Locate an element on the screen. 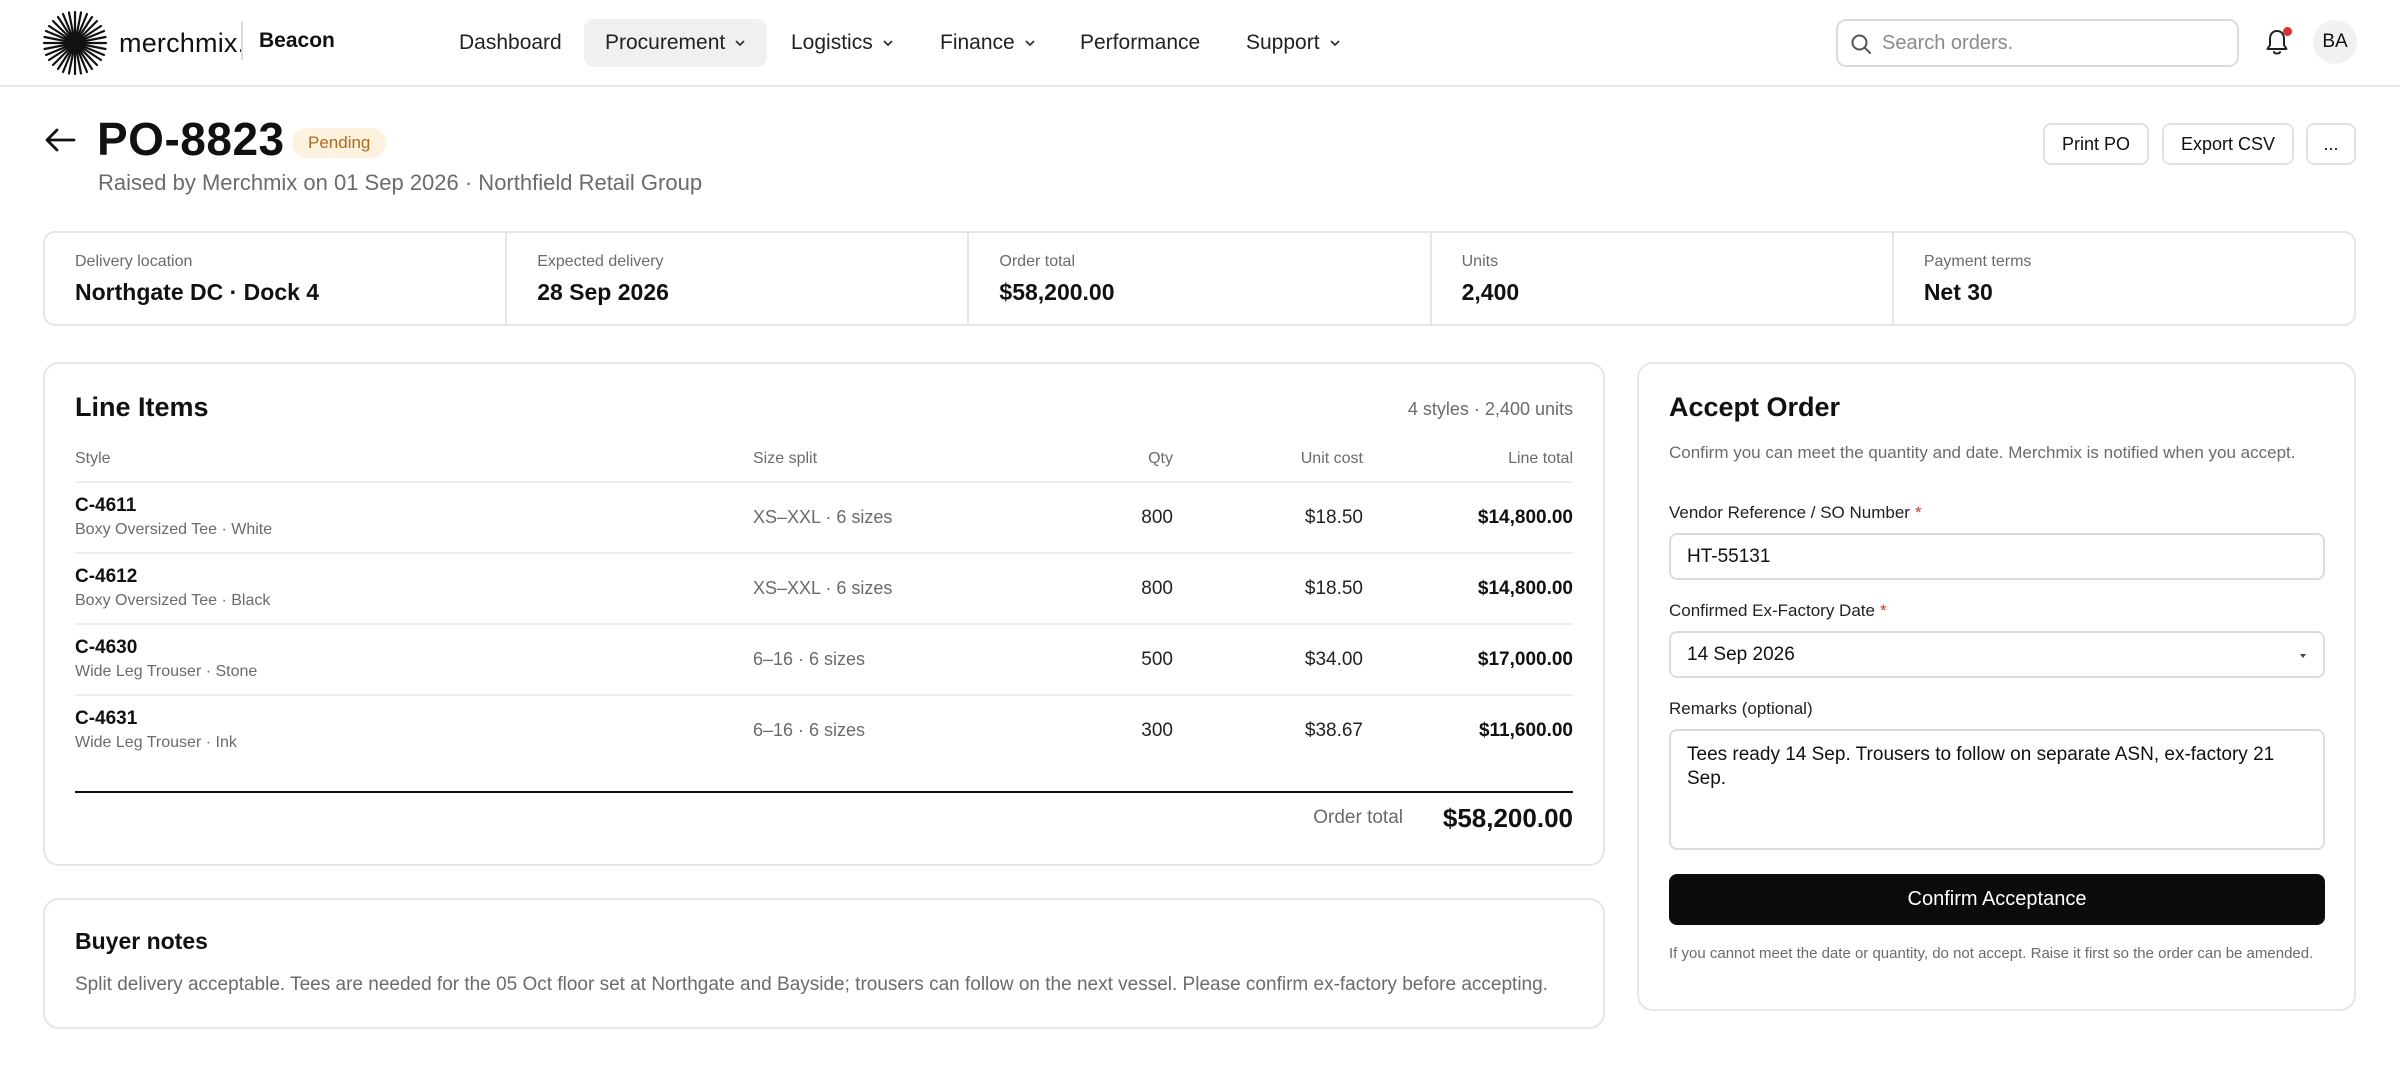 The width and height of the screenshot is (2400, 1077). nav-procurement: Procurement is located at coordinates (676, 43).